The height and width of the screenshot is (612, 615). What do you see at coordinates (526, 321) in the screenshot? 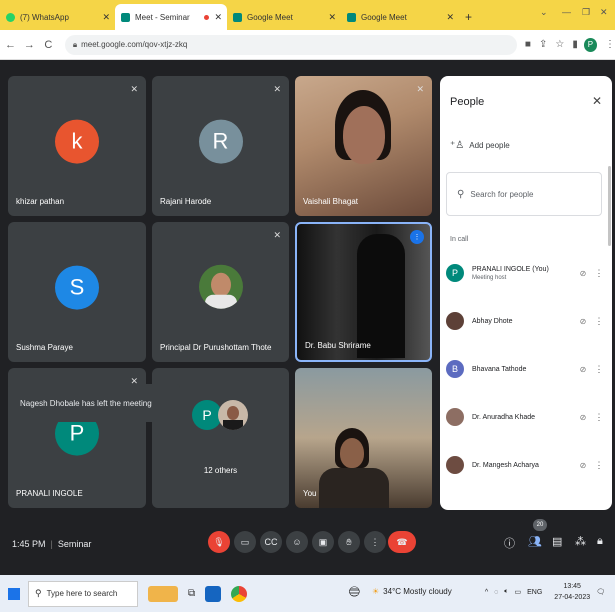
I see `participant-row: Abhay Dhote ⊘ ⋮` at bounding box center [526, 321].